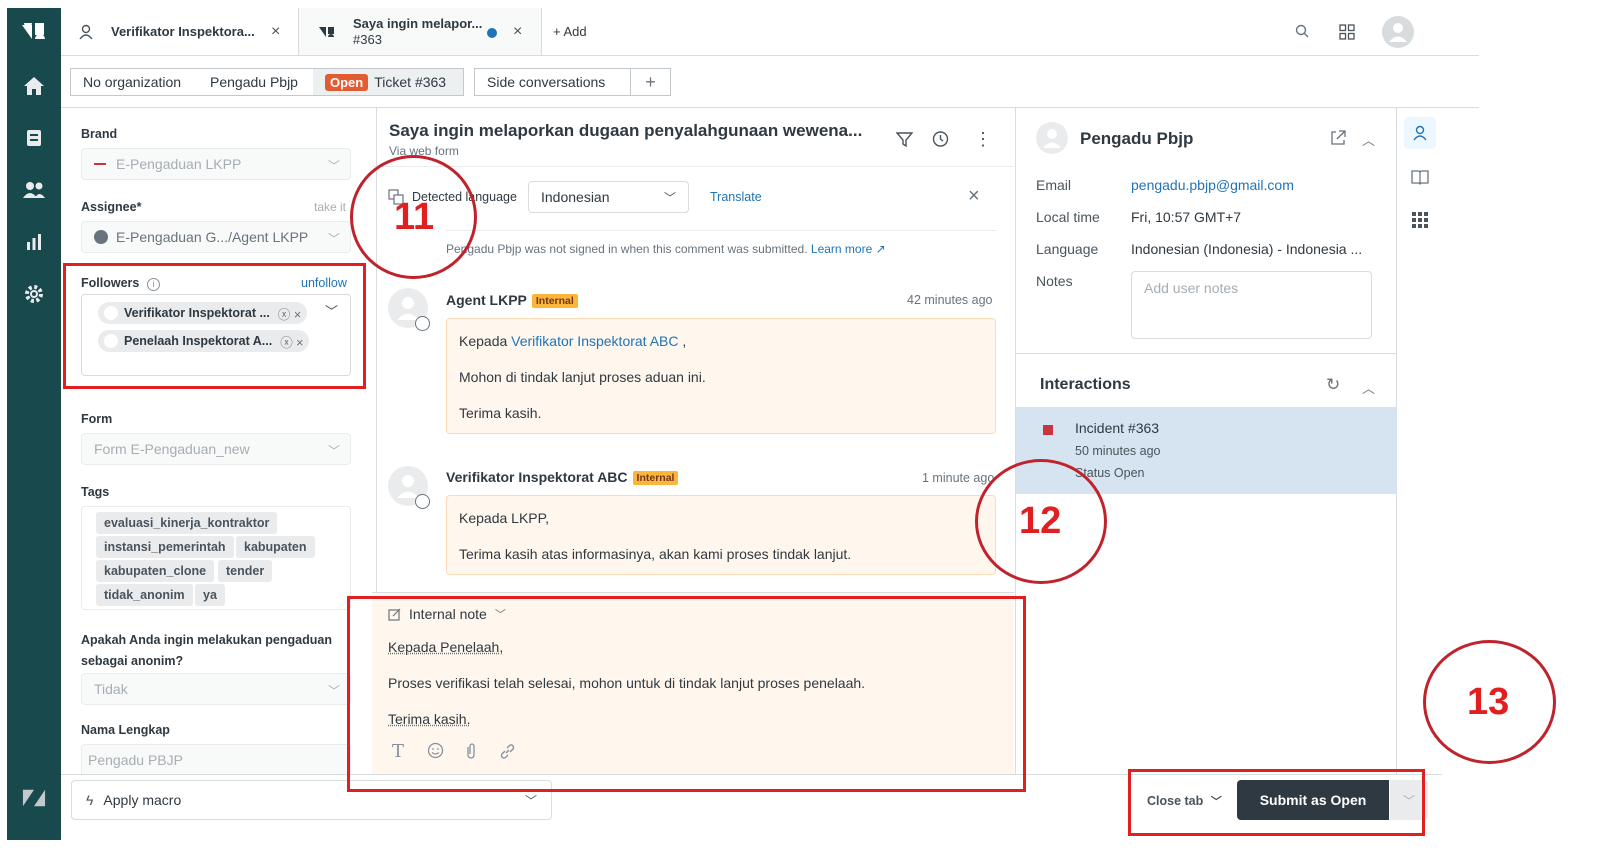  I want to click on interaction-title: Incident #363, so click(1117, 428).